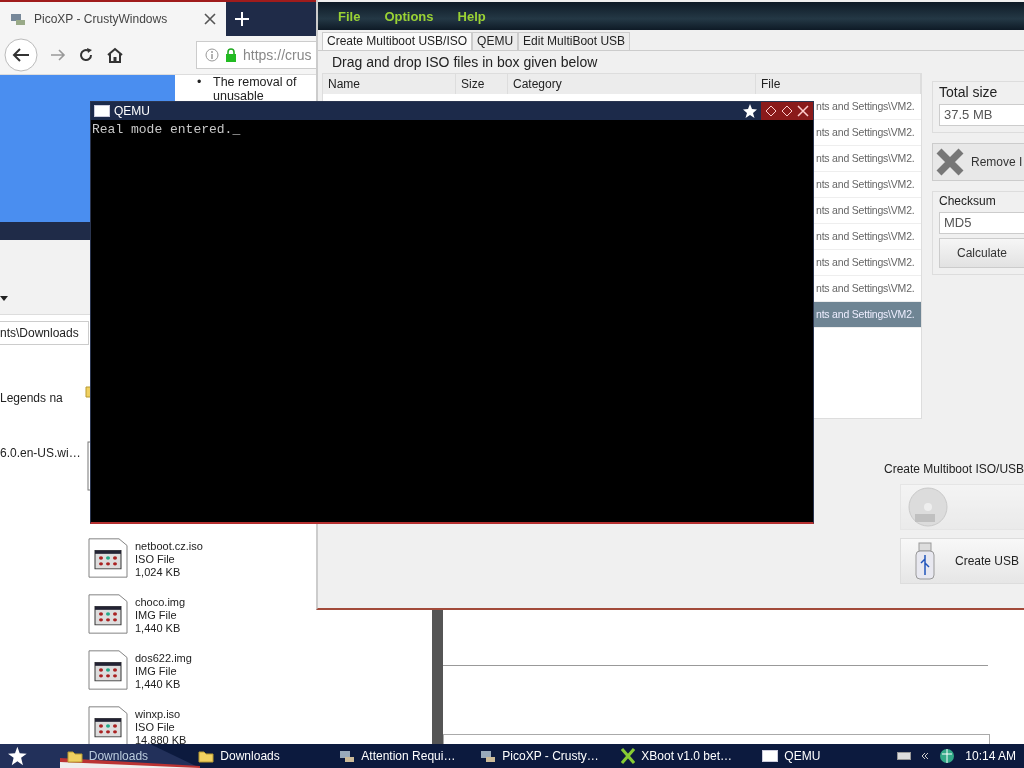 Image resolution: width=1024 pixels, height=768 pixels. Describe the element at coordinates (954, 469) in the screenshot. I see `group-label: Create Multiboot ISO/USB` at that location.